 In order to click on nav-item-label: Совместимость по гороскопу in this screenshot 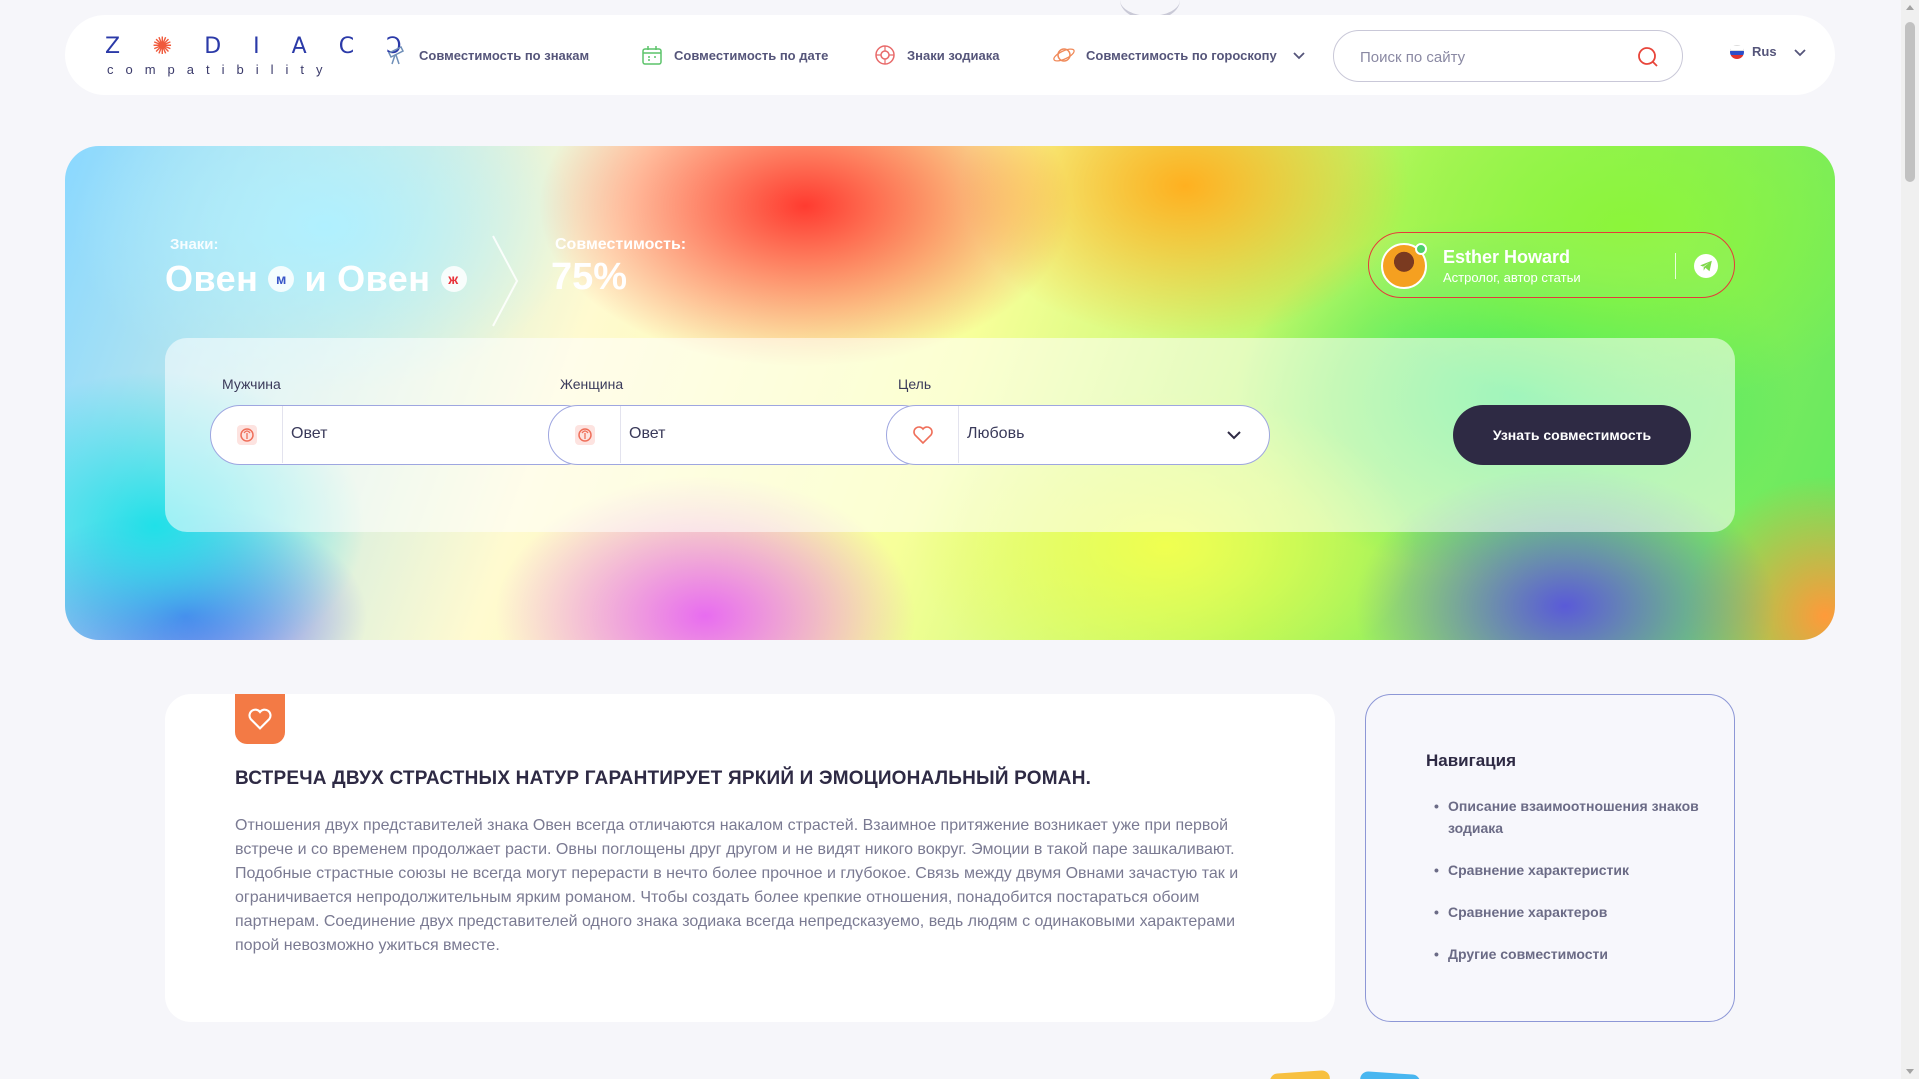, I will do `click(1181, 55)`.